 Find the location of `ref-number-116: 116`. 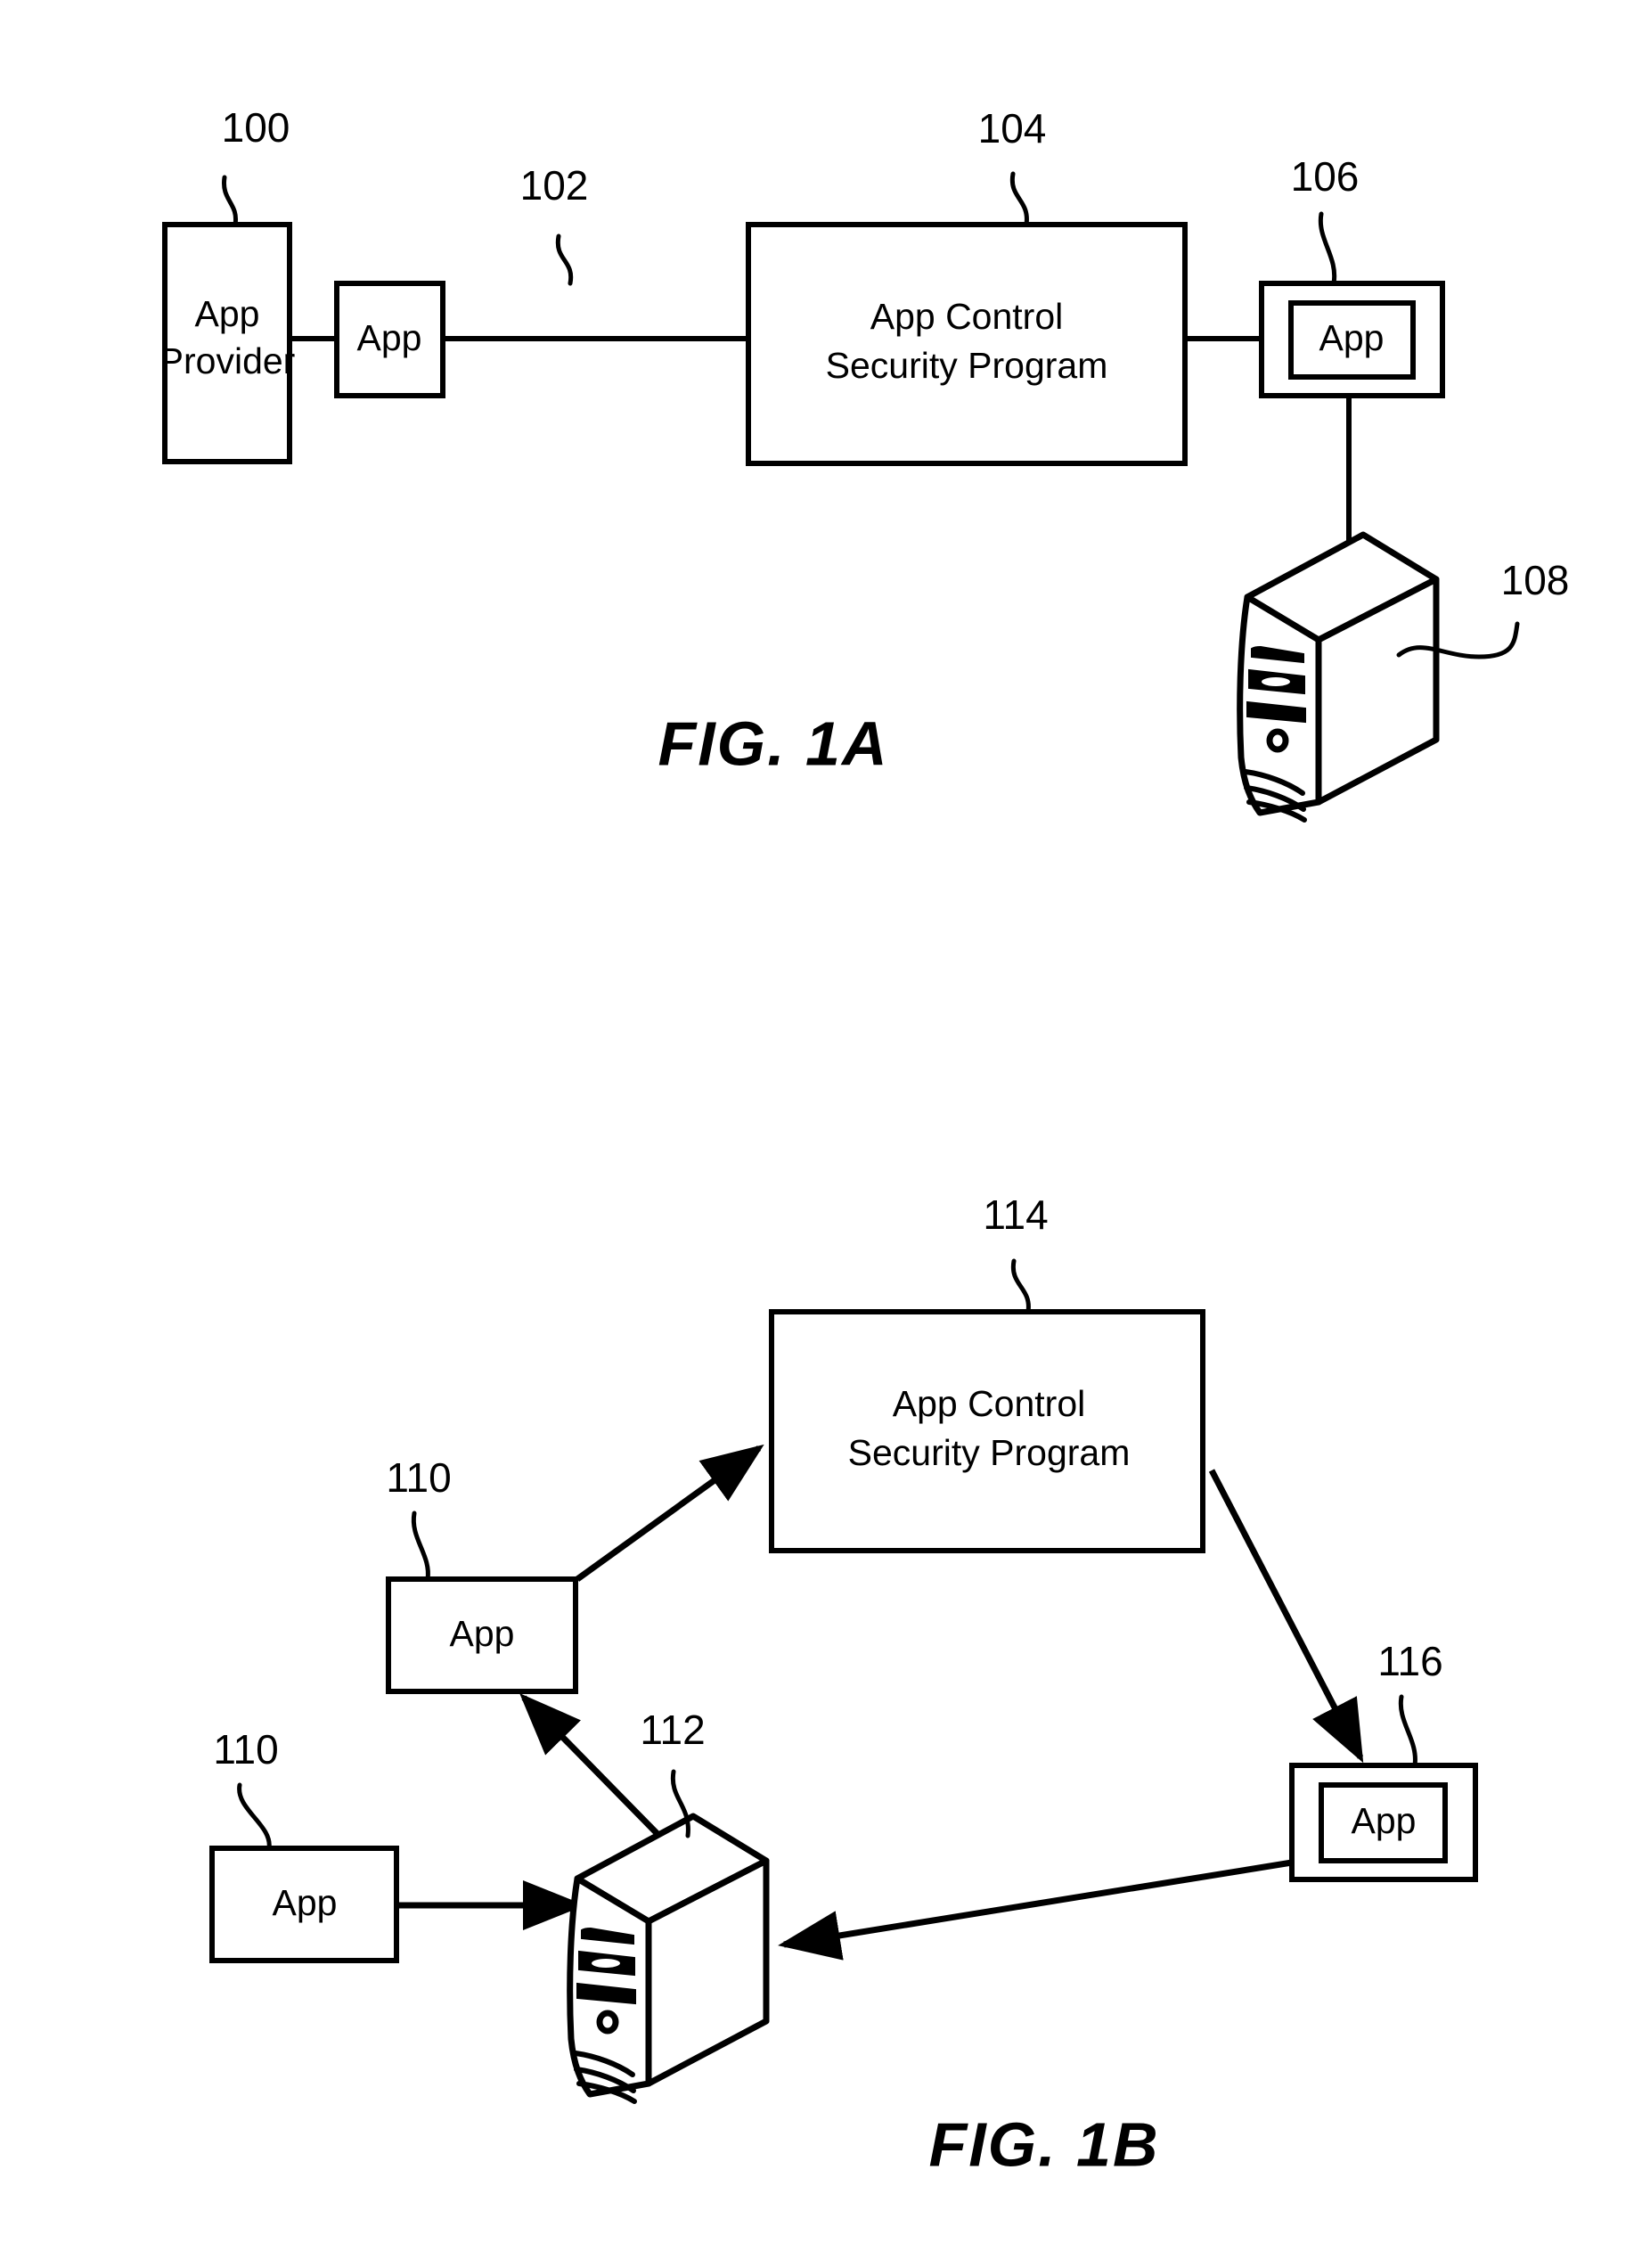

ref-number-116: 116 is located at coordinates (1409, 1661).